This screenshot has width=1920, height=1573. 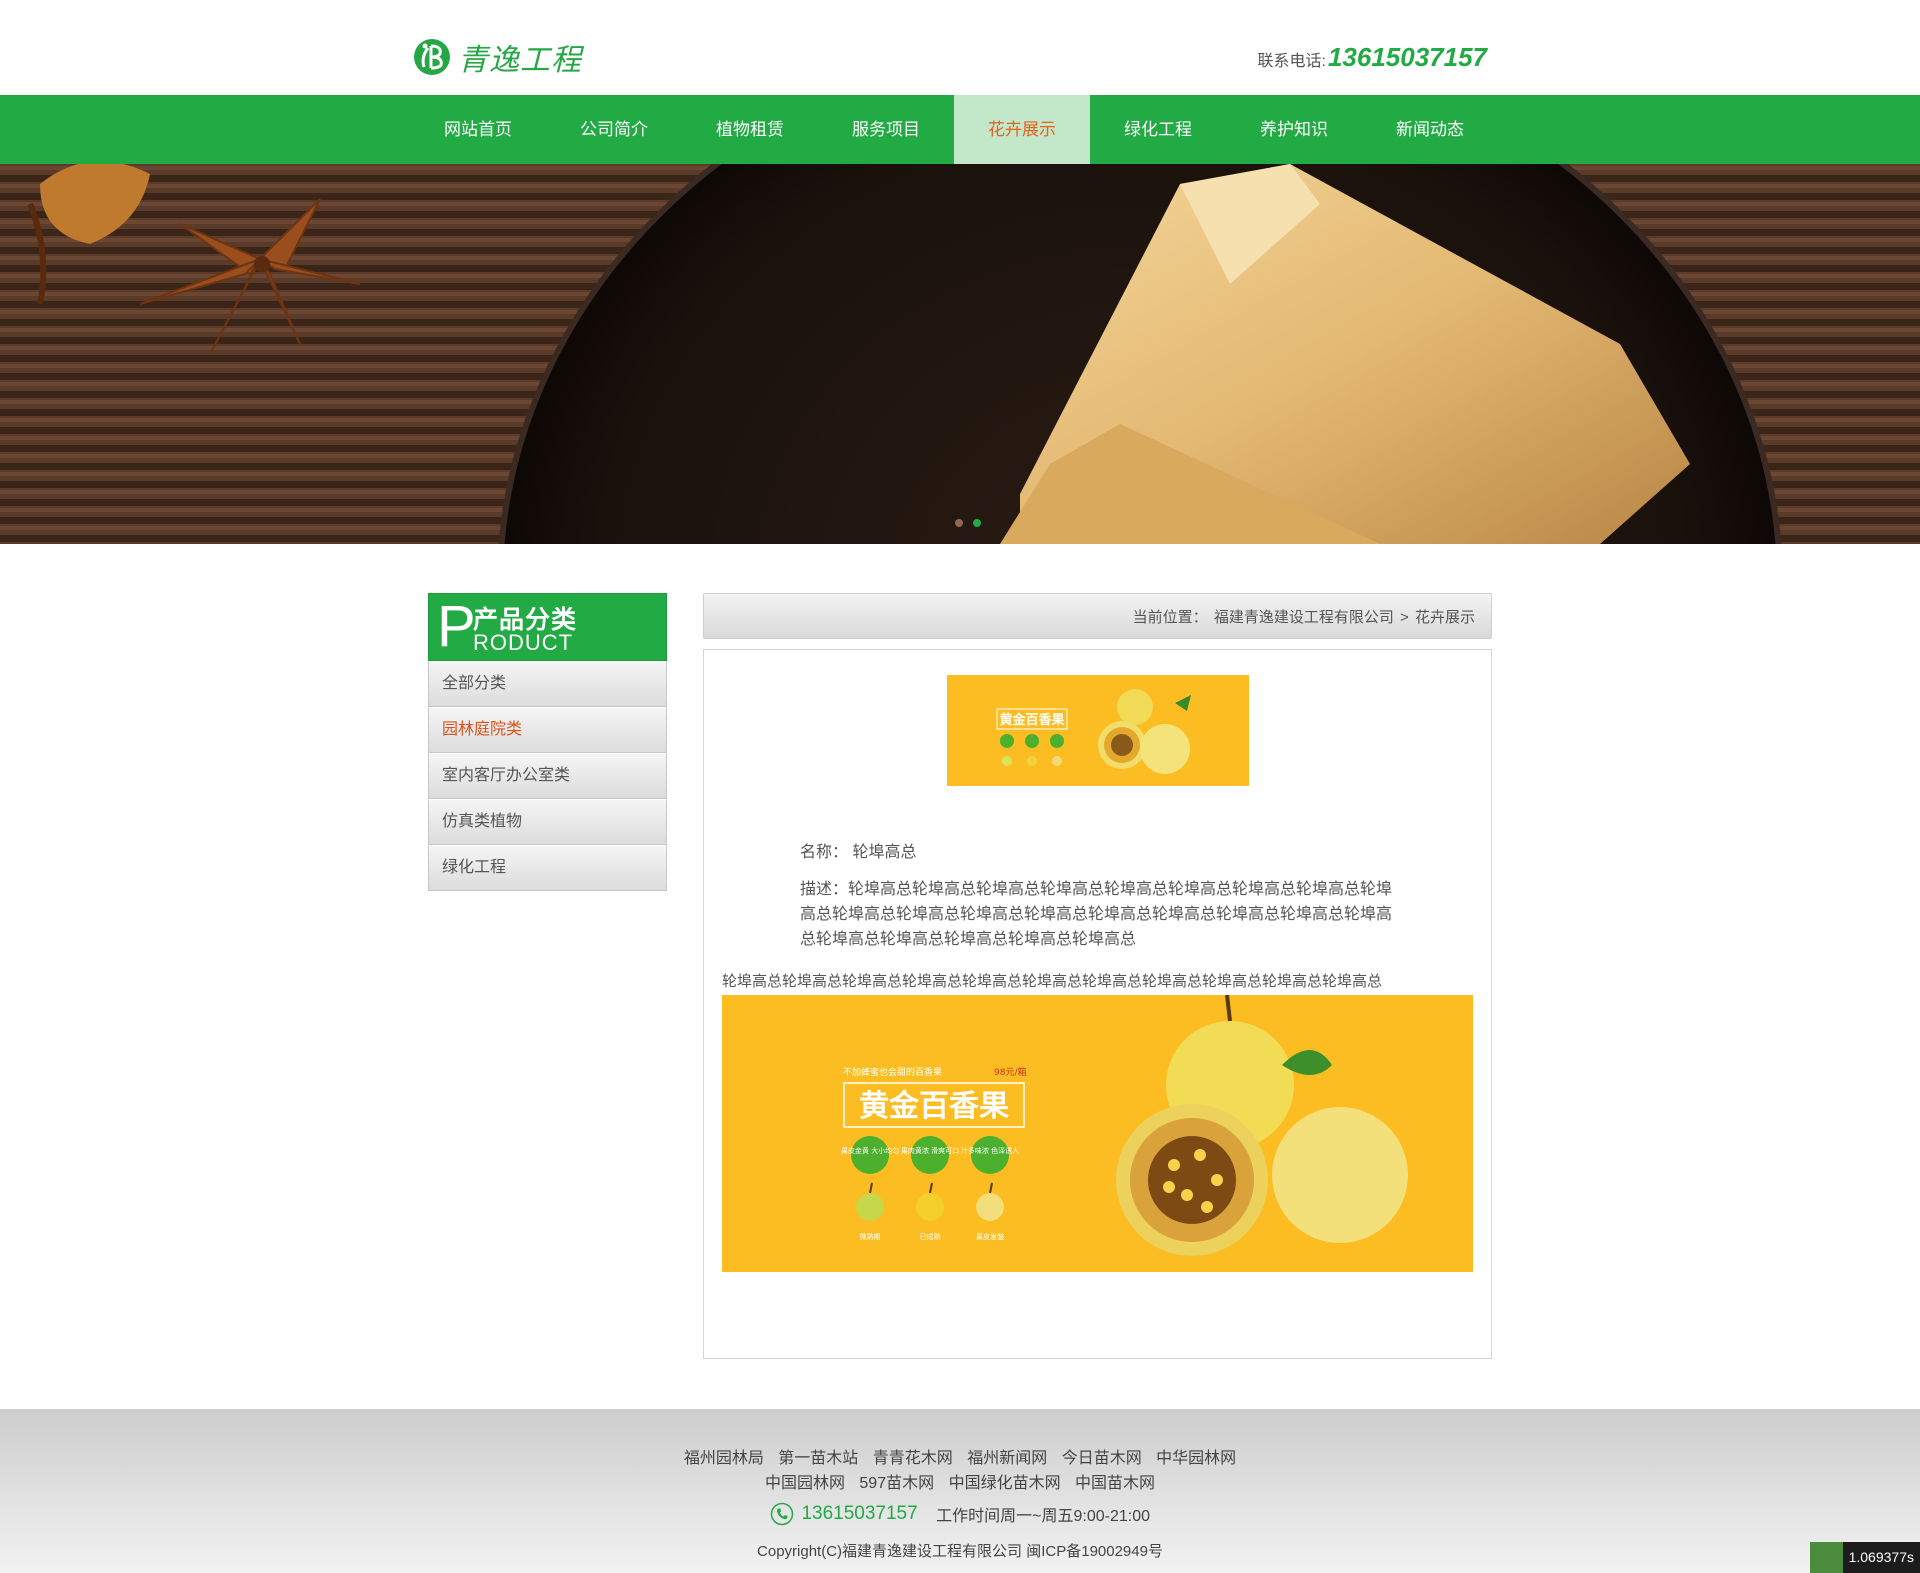 I want to click on carousel-dots, so click(x=968, y=523).